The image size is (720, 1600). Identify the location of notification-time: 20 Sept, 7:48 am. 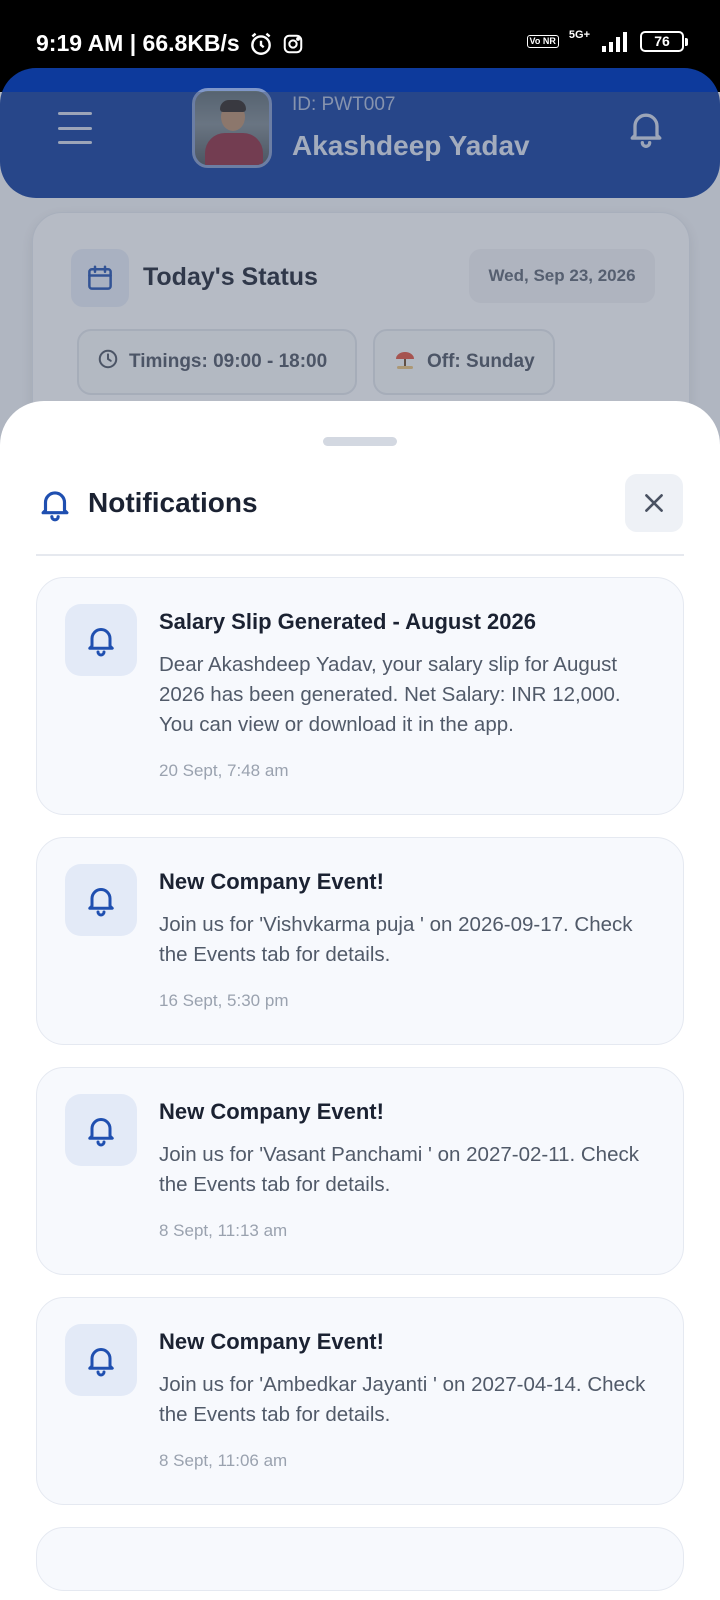
(224, 770).